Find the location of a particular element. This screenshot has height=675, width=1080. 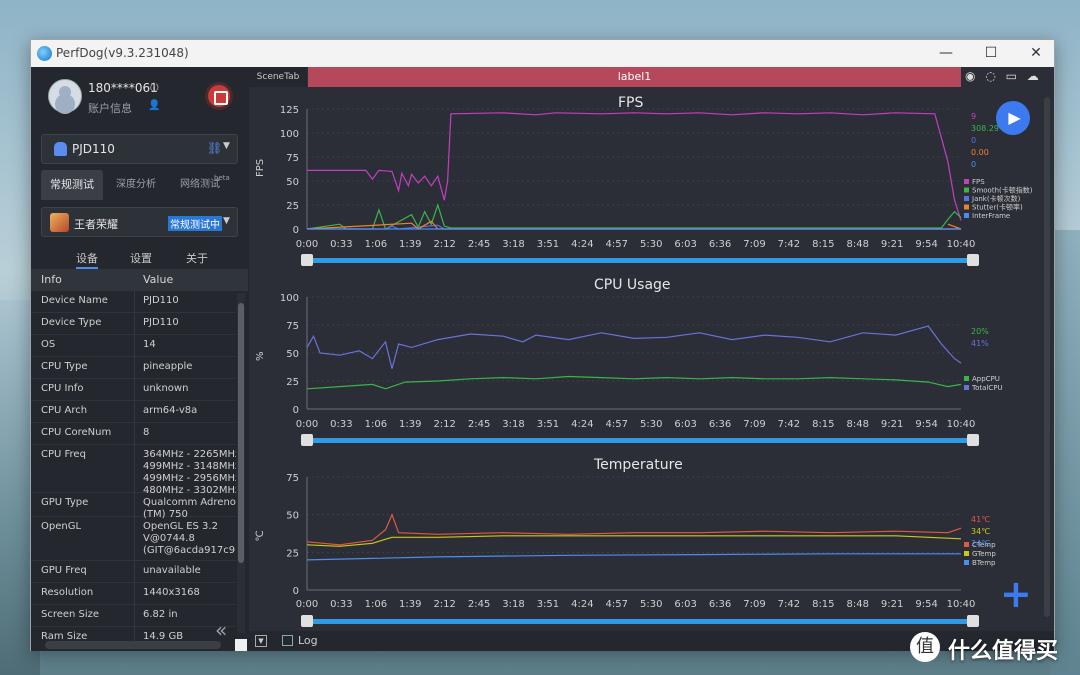

account-info-link: 账户信息 is located at coordinates (110, 108).